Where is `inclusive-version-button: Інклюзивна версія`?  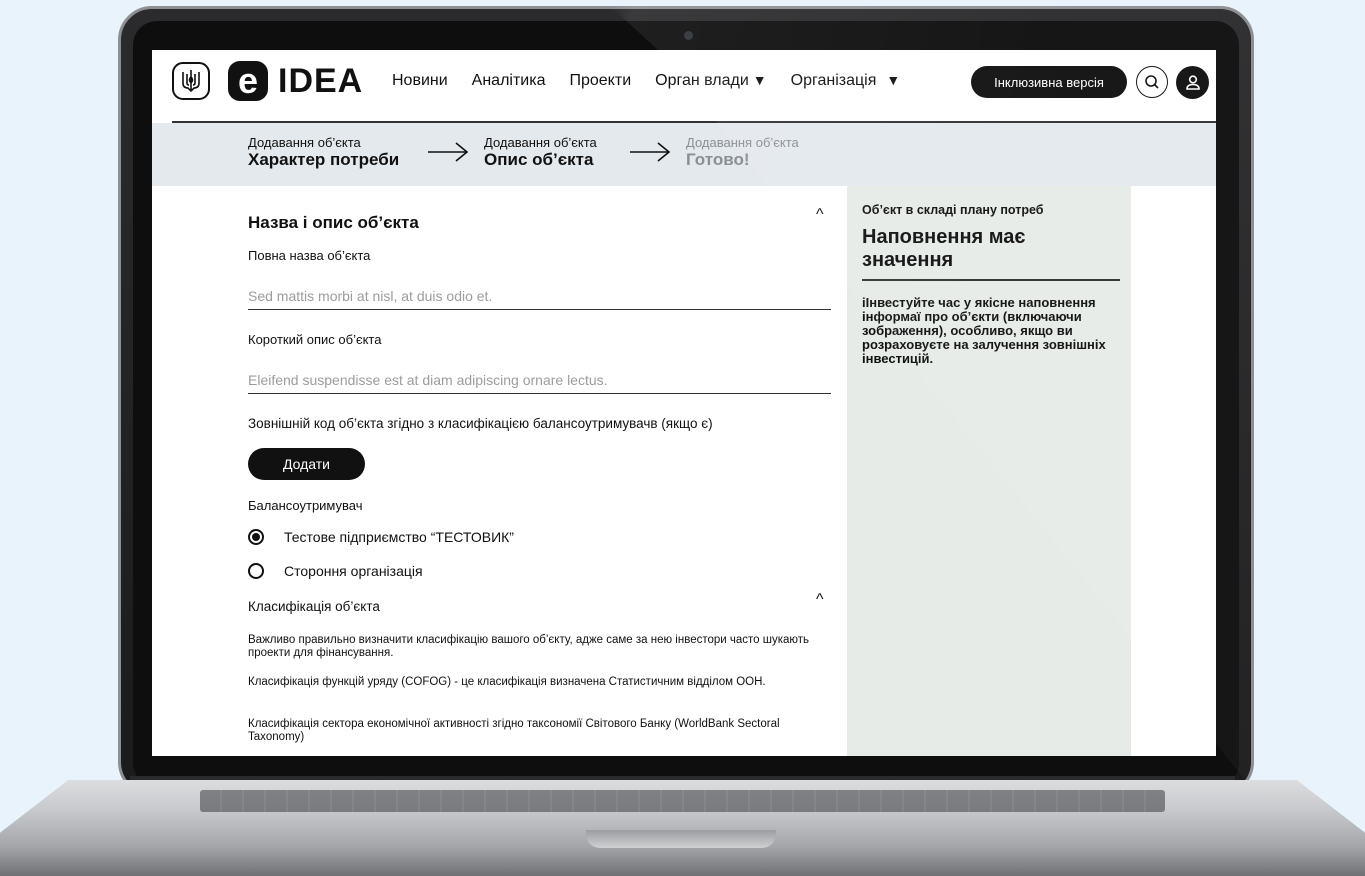
inclusive-version-button: Інклюзивна версія is located at coordinates (1049, 82).